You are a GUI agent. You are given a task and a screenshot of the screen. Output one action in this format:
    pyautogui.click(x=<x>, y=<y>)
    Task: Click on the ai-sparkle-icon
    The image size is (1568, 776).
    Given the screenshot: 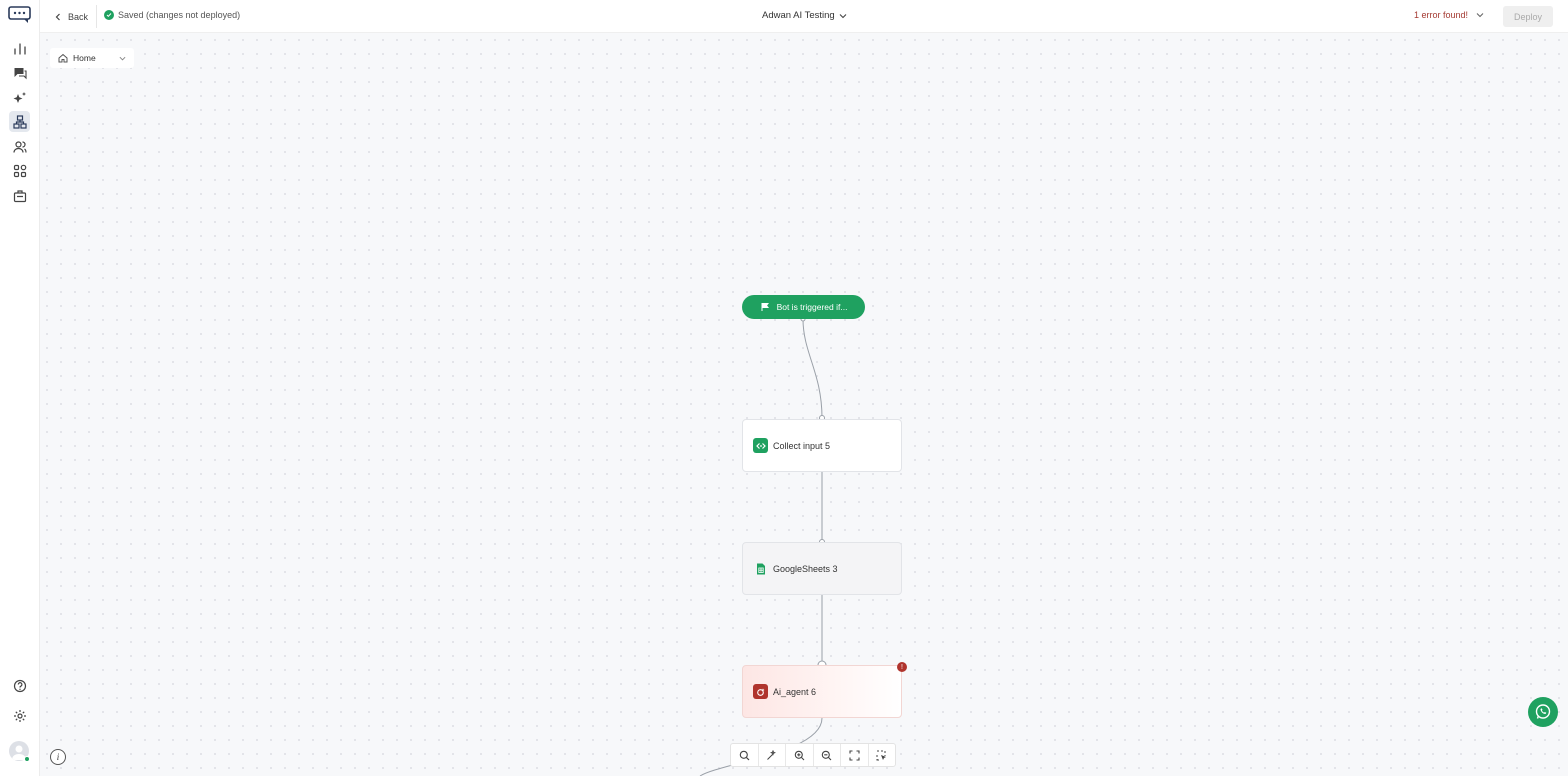 What is the action you would take?
    pyautogui.click(x=19, y=97)
    